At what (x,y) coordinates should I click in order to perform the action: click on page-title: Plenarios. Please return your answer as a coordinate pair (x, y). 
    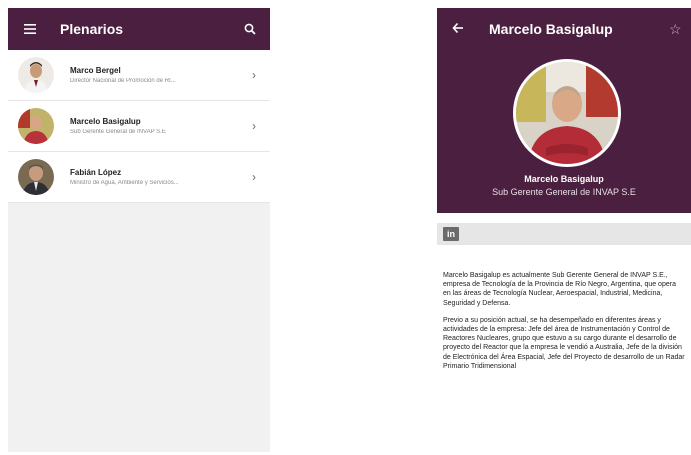
    Looking at the image, I should click on (92, 29).